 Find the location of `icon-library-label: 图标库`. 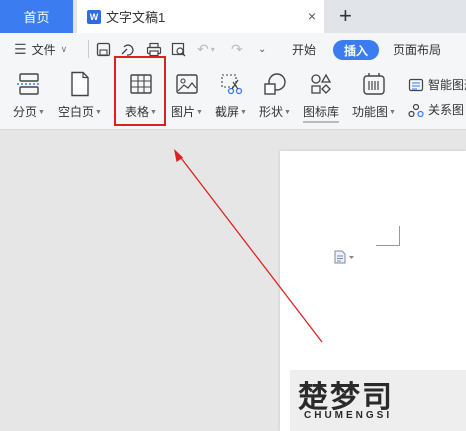

icon-library-label: 图标库 is located at coordinates (321, 112).